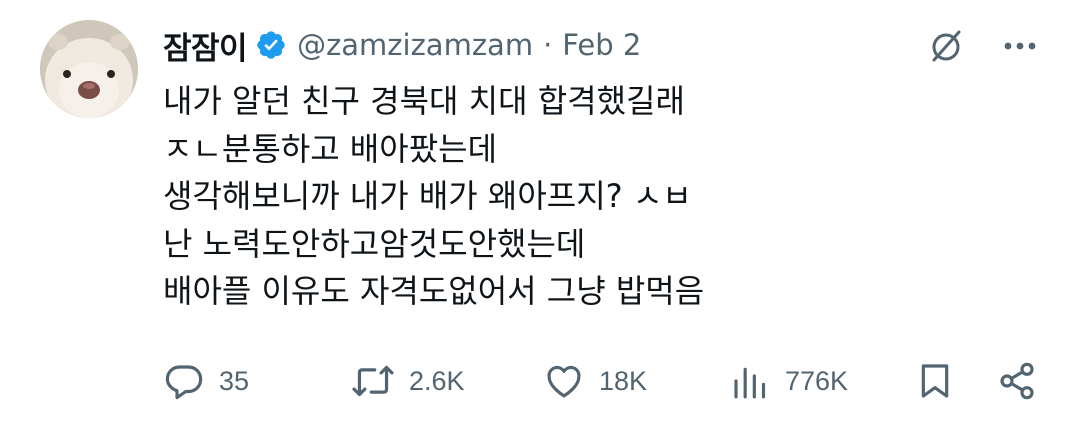 This screenshot has height=428, width=1080. I want to click on views-button: 776K, so click(789, 381).